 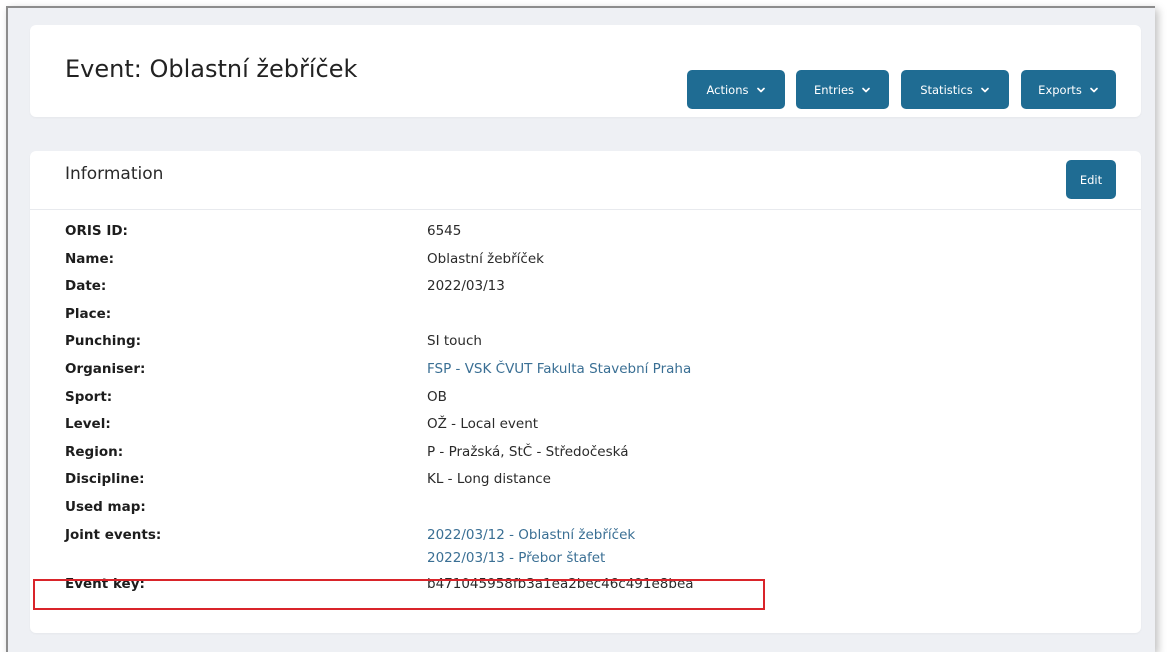 What do you see at coordinates (105, 583) in the screenshot?
I see `info-label: Event key:` at bounding box center [105, 583].